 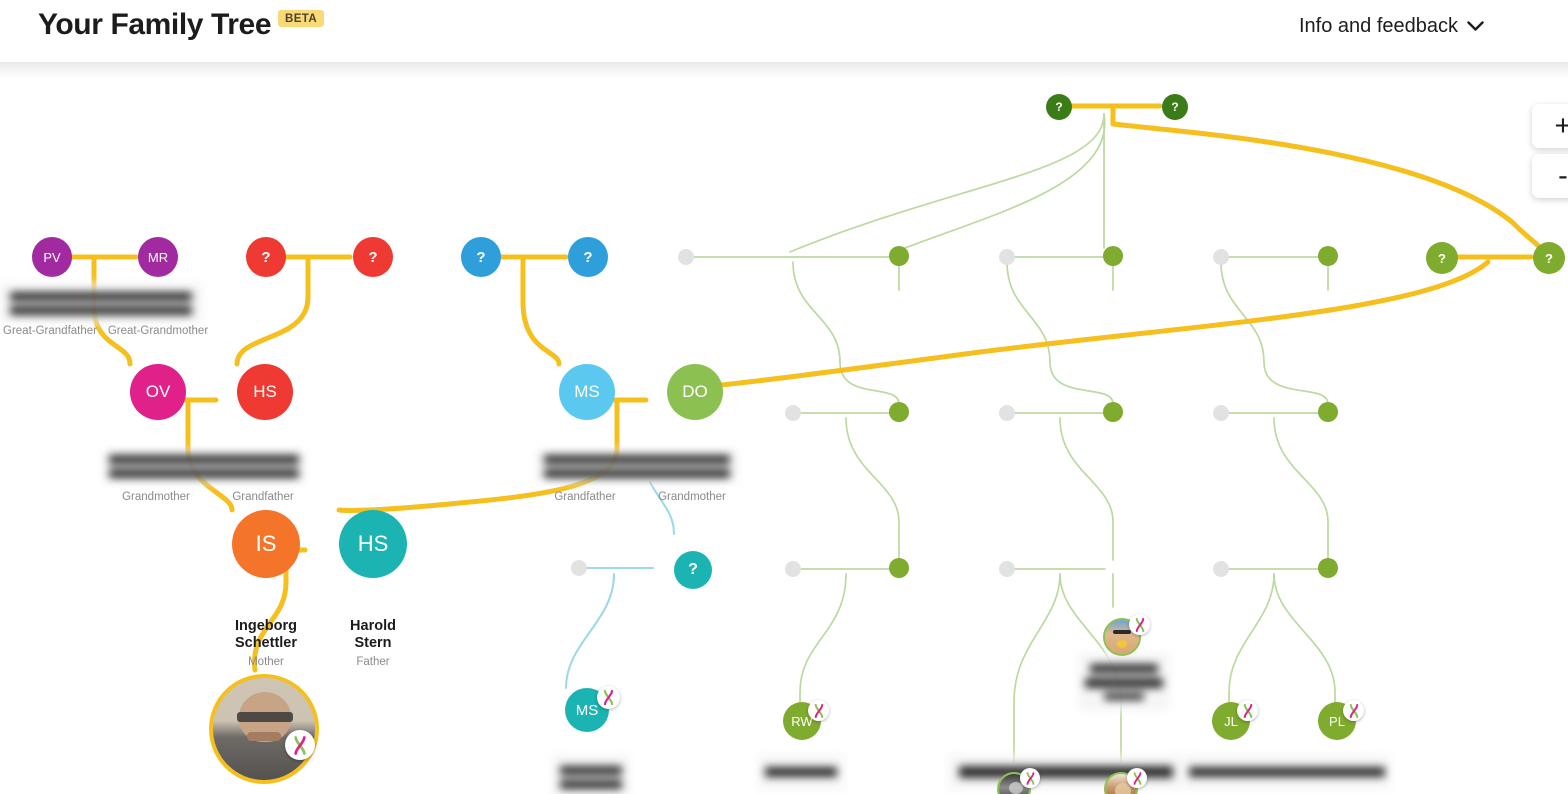 I want to click on node-unknown-ancestor-green-2: ?, so click(x=1549, y=258).